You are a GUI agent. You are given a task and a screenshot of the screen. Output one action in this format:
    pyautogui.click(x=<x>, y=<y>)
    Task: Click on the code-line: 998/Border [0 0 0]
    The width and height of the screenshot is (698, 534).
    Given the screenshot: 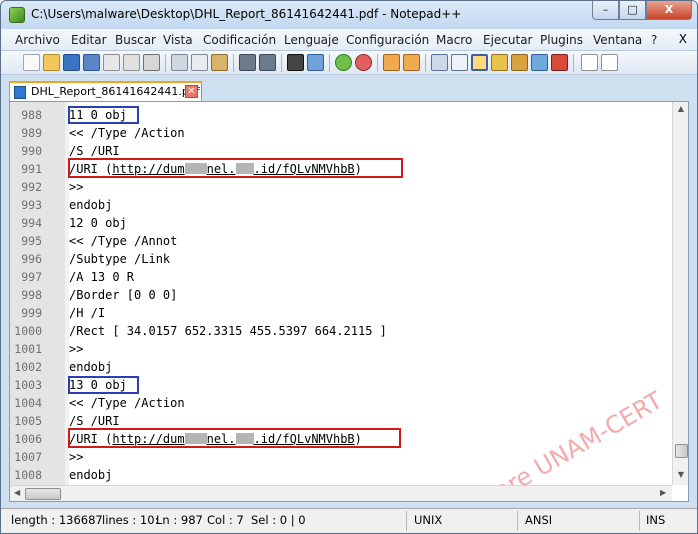 What is the action you would take?
    pyautogui.click(x=341, y=295)
    